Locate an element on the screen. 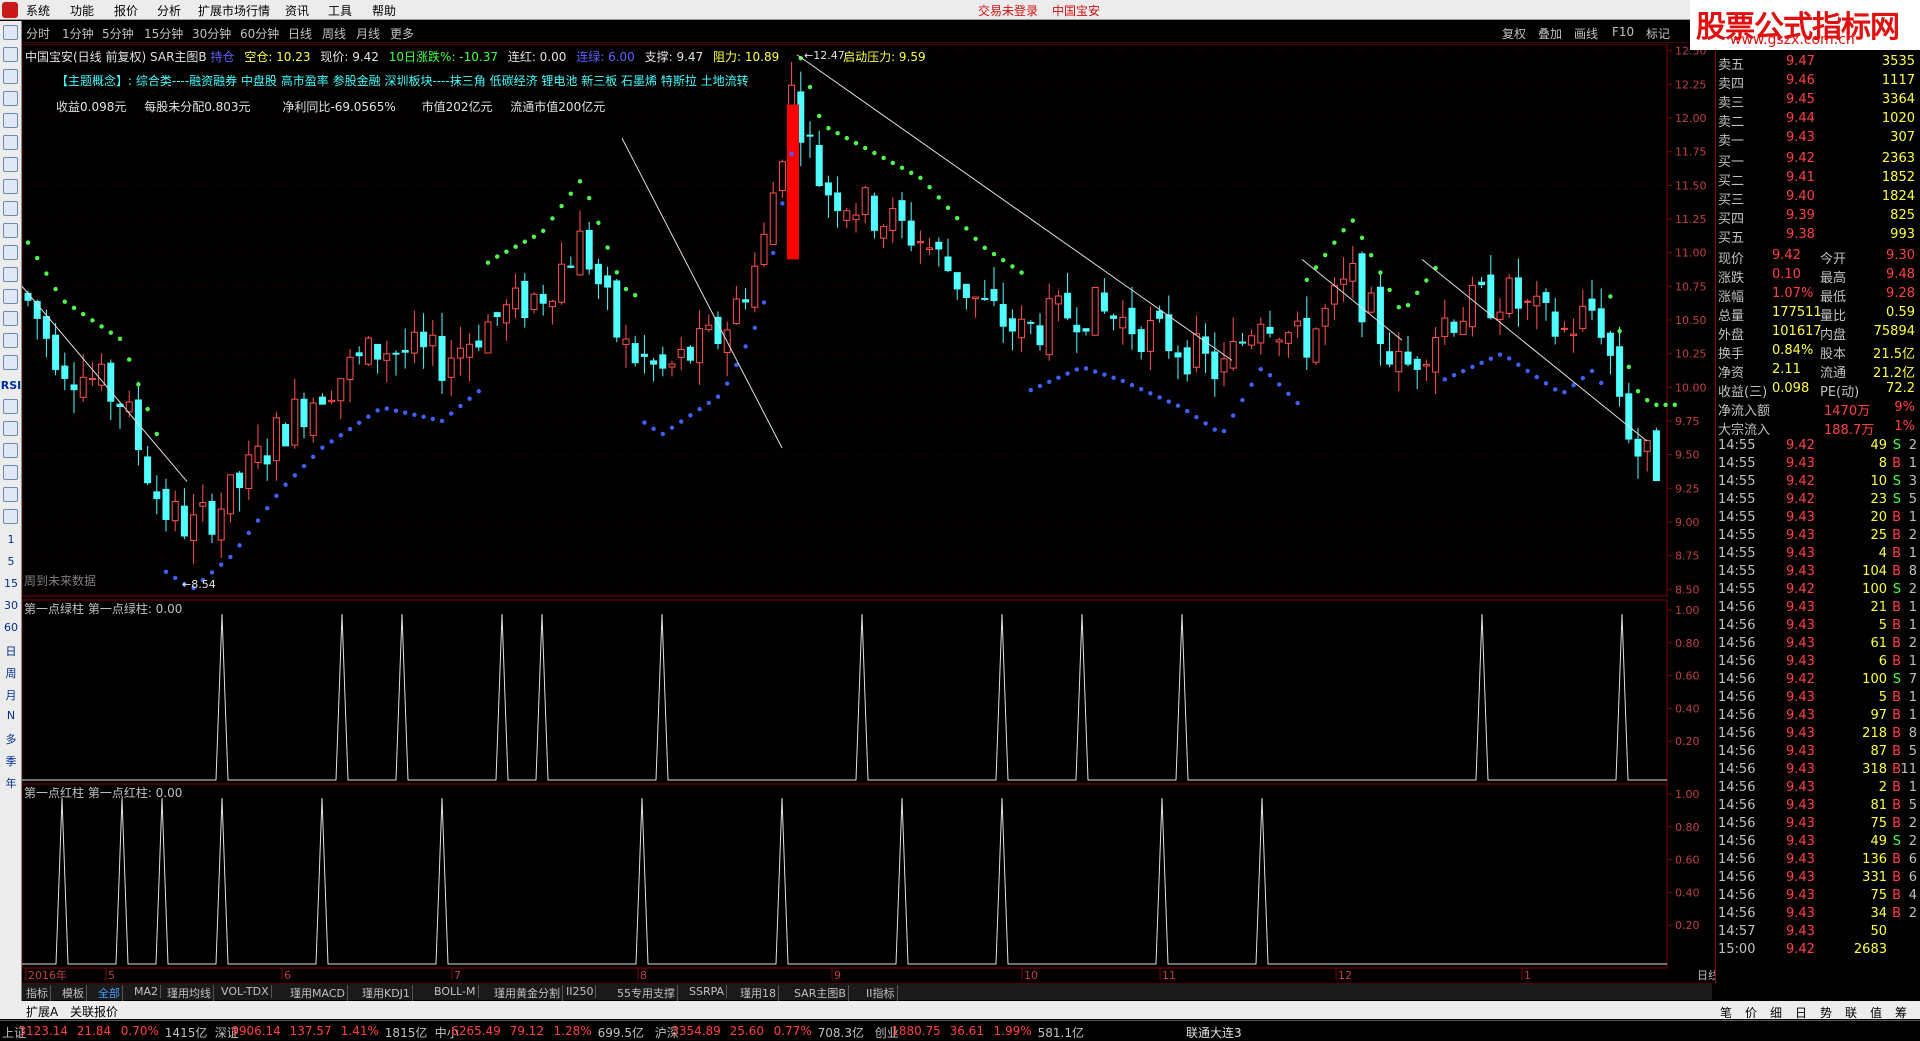 This screenshot has height=1041, width=1920. tick-count: 7 is located at coordinates (1912, 679).